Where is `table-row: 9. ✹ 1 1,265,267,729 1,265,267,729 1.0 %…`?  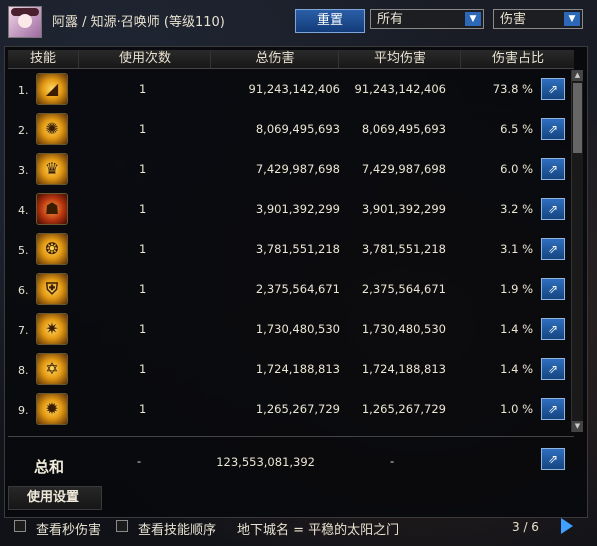
table-row: 9. ✹ 1 1,265,267,729 1,265,267,729 1.0 %… is located at coordinates (289, 410).